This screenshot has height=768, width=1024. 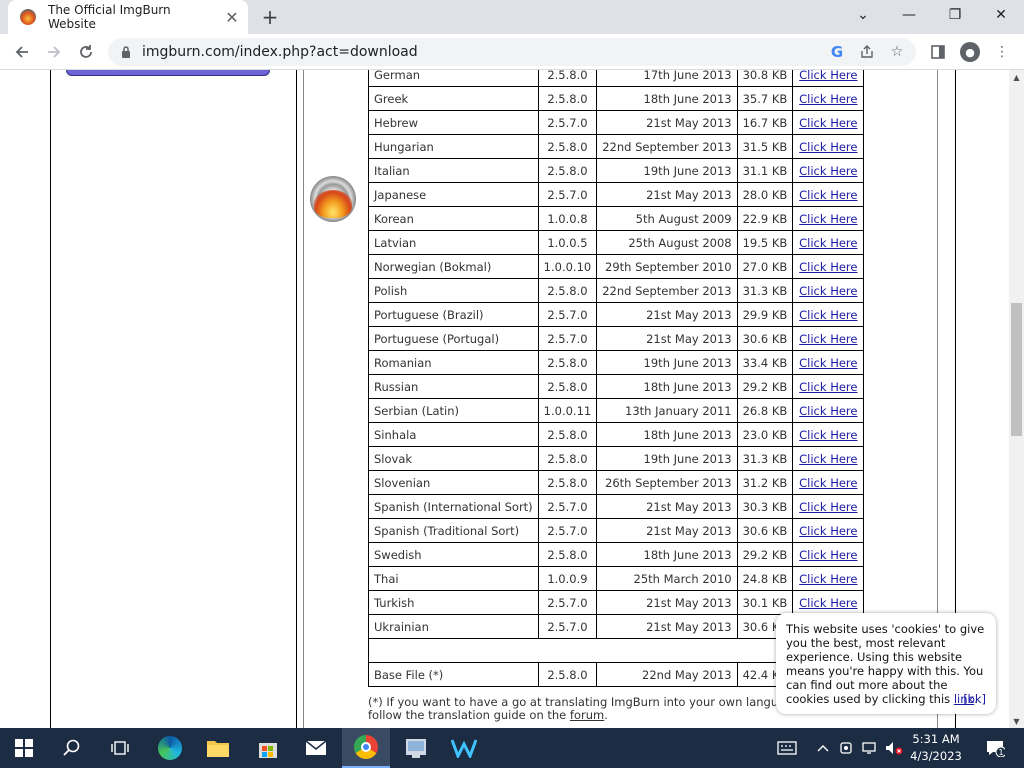 I want to click on language-date-cell: 21st May 2013, so click(x=667, y=506).